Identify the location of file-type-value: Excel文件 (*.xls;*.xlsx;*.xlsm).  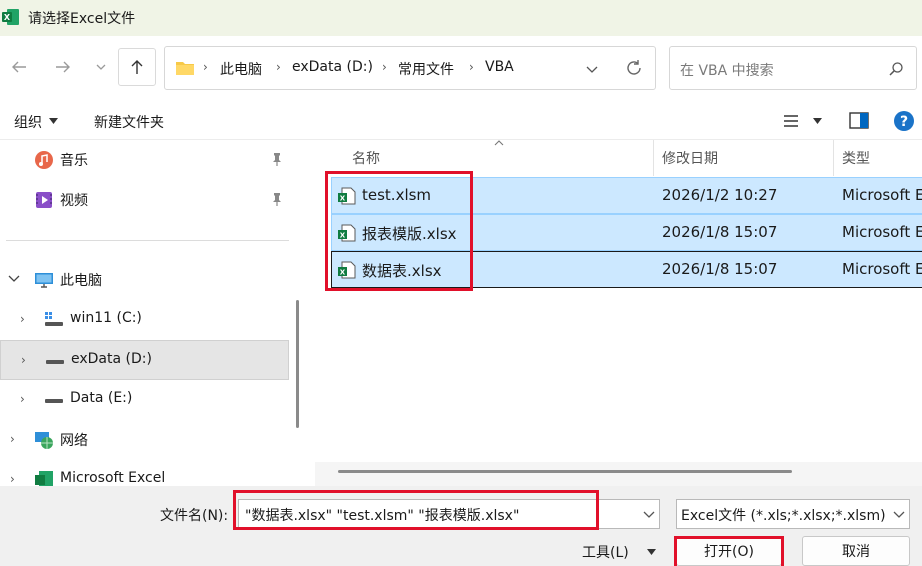
(783, 516).